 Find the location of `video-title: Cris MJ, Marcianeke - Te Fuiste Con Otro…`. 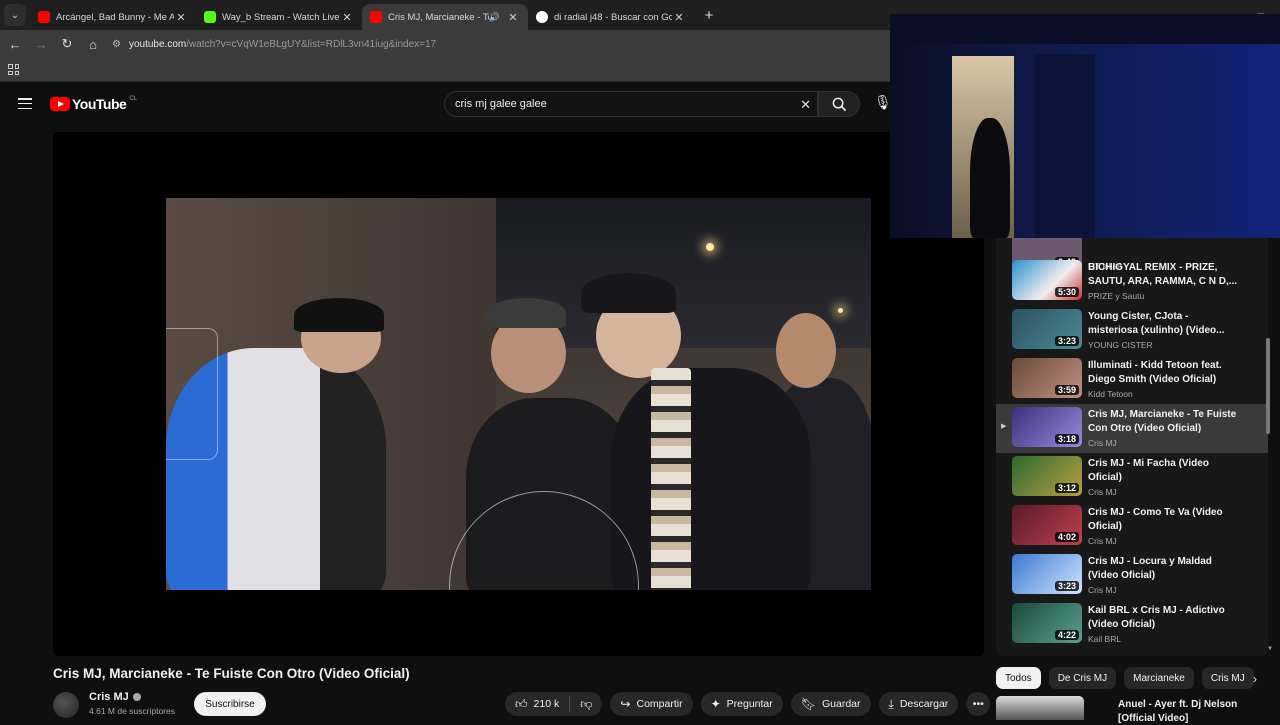

video-title: Cris MJ, Marcianeke - Te Fuiste Con Otro… is located at coordinates (1162, 421).